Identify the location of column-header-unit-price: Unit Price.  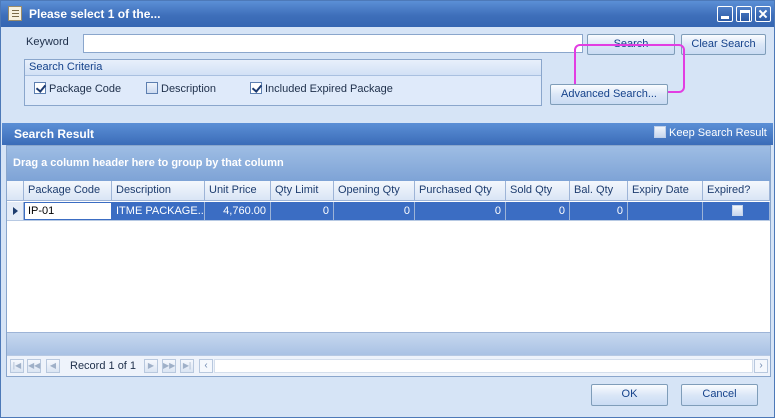
(238, 190).